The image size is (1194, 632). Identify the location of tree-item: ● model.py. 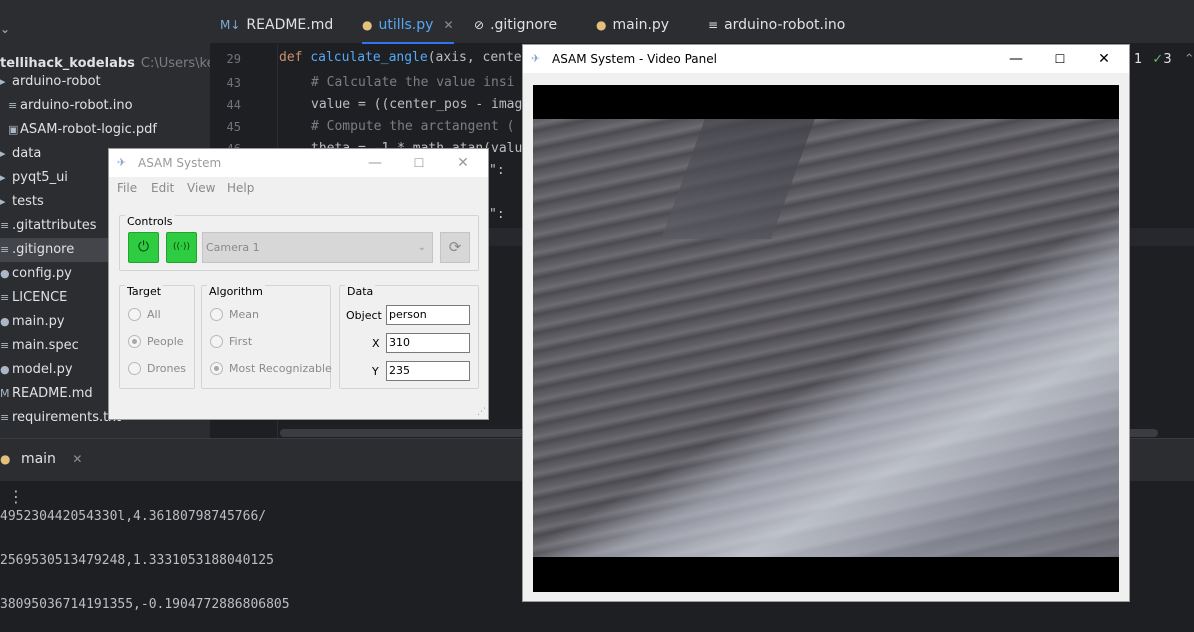
(36, 370).